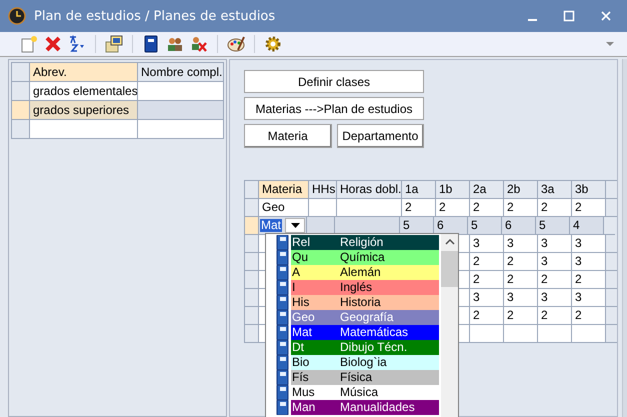  I want to click on table-cell: grados superiores, so click(84, 110).